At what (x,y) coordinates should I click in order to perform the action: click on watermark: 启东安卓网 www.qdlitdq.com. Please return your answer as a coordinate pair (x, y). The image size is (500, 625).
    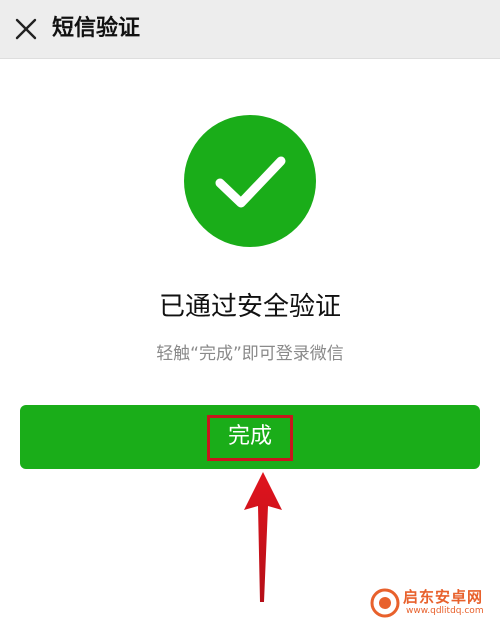
    Looking at the image, I should click on (432, 603).